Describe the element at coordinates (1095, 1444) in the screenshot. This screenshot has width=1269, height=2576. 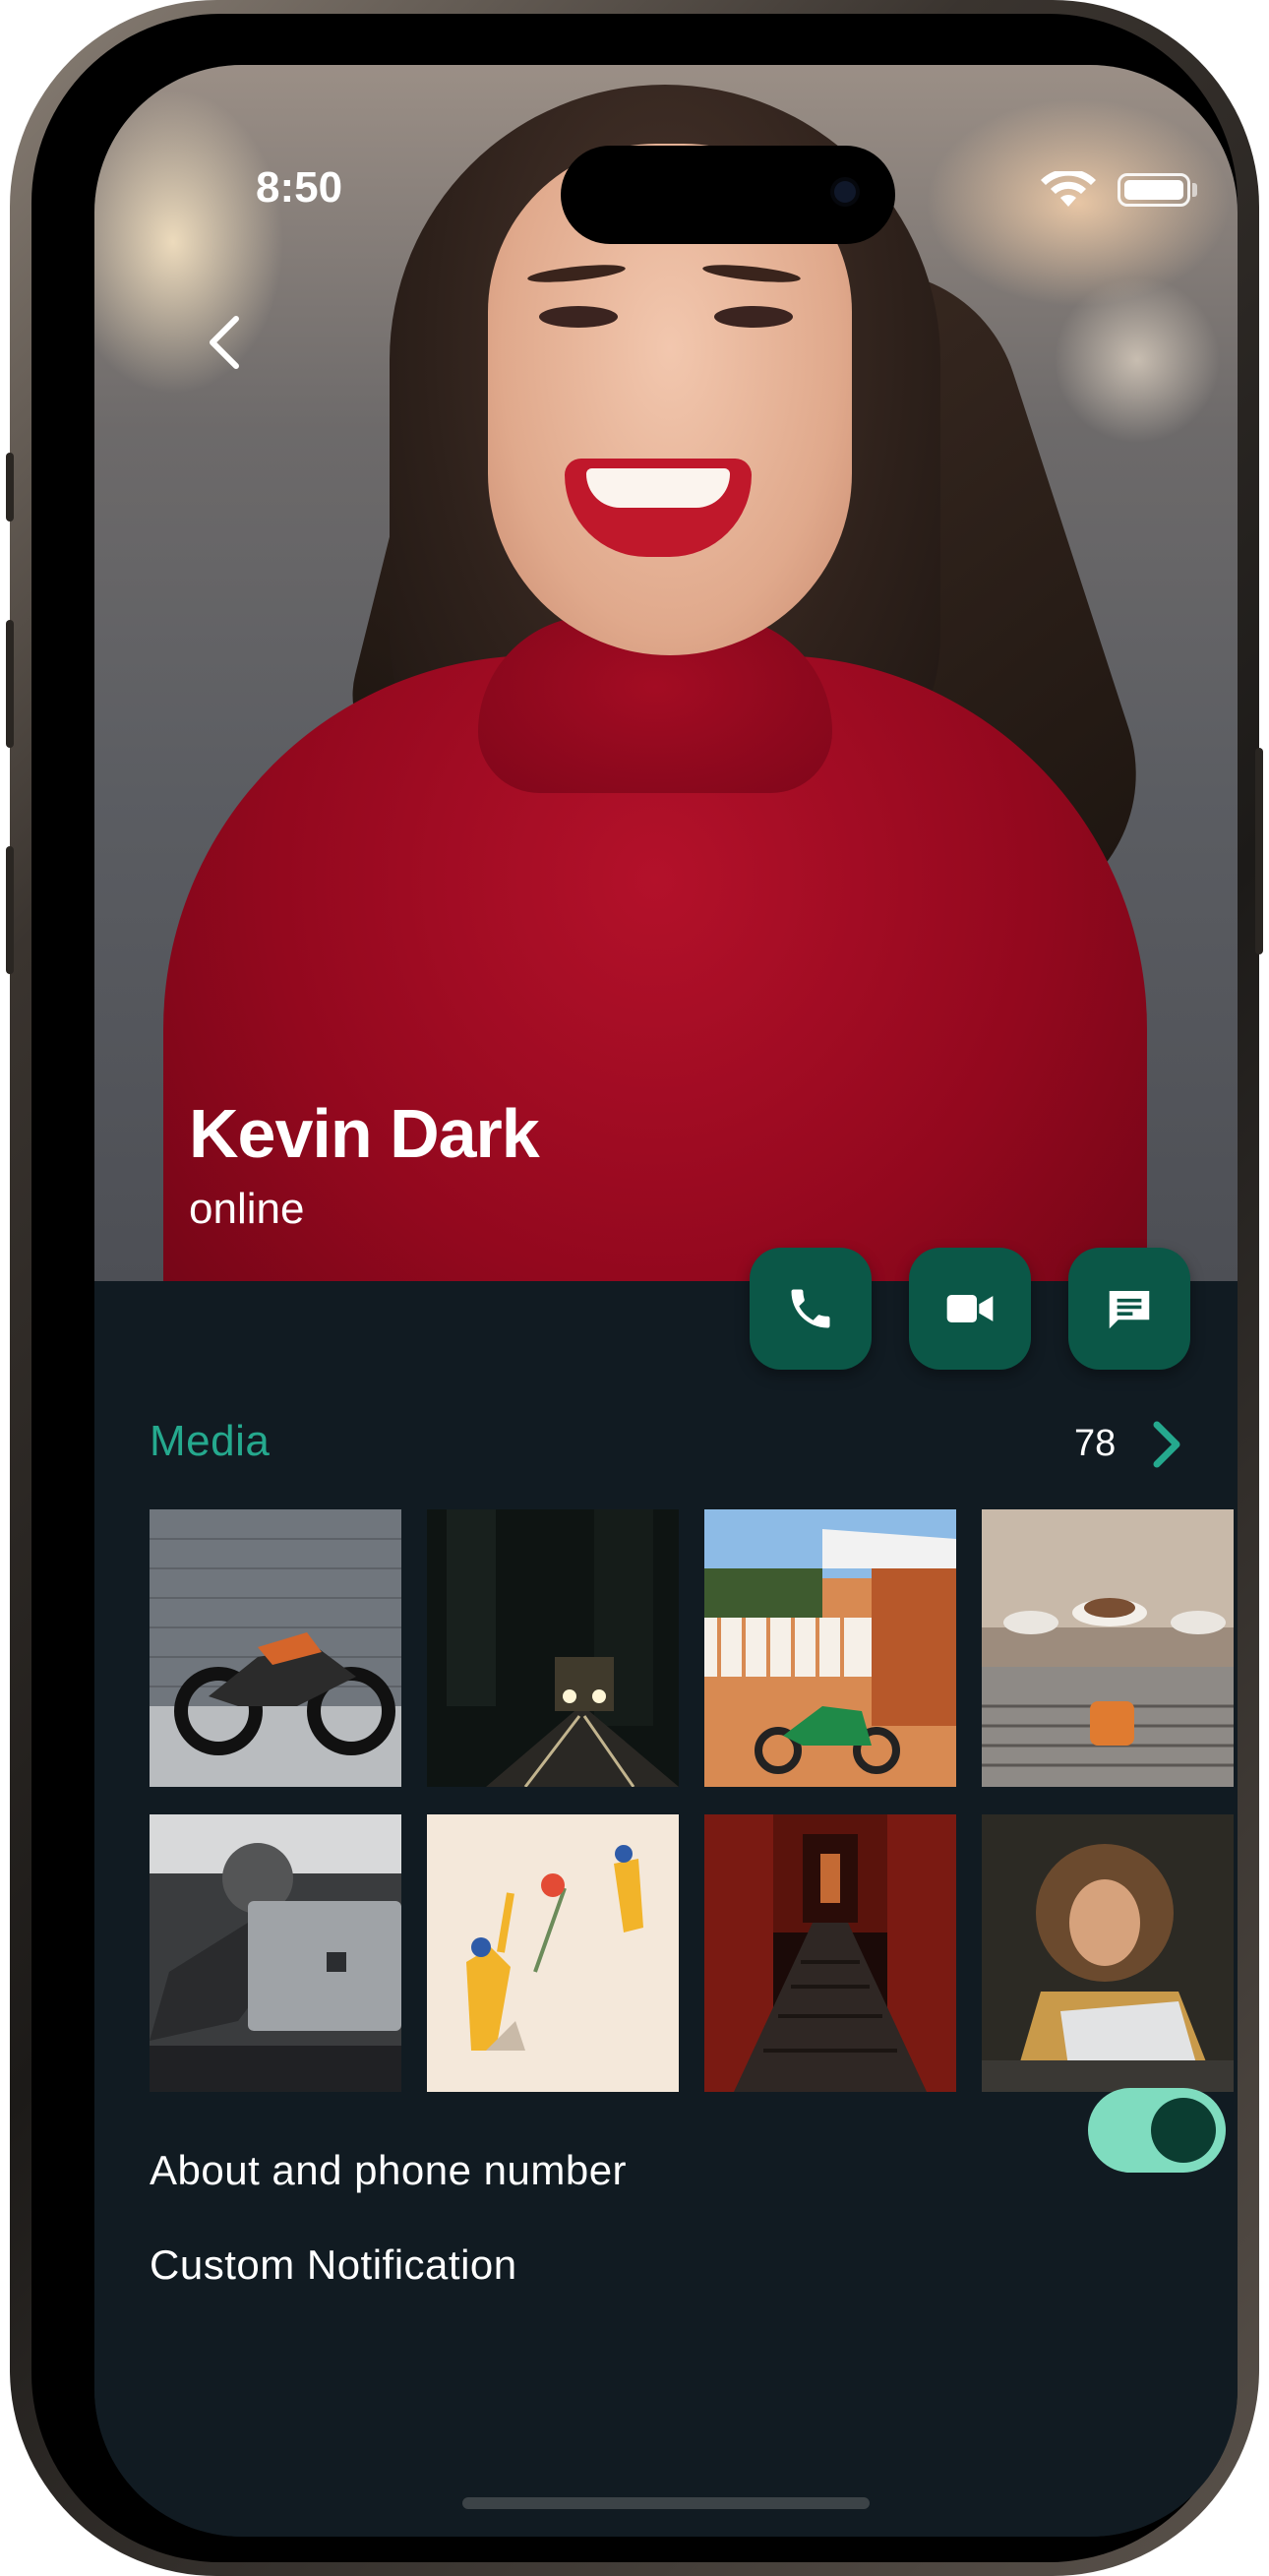
I see `media-count: 78` at that location.